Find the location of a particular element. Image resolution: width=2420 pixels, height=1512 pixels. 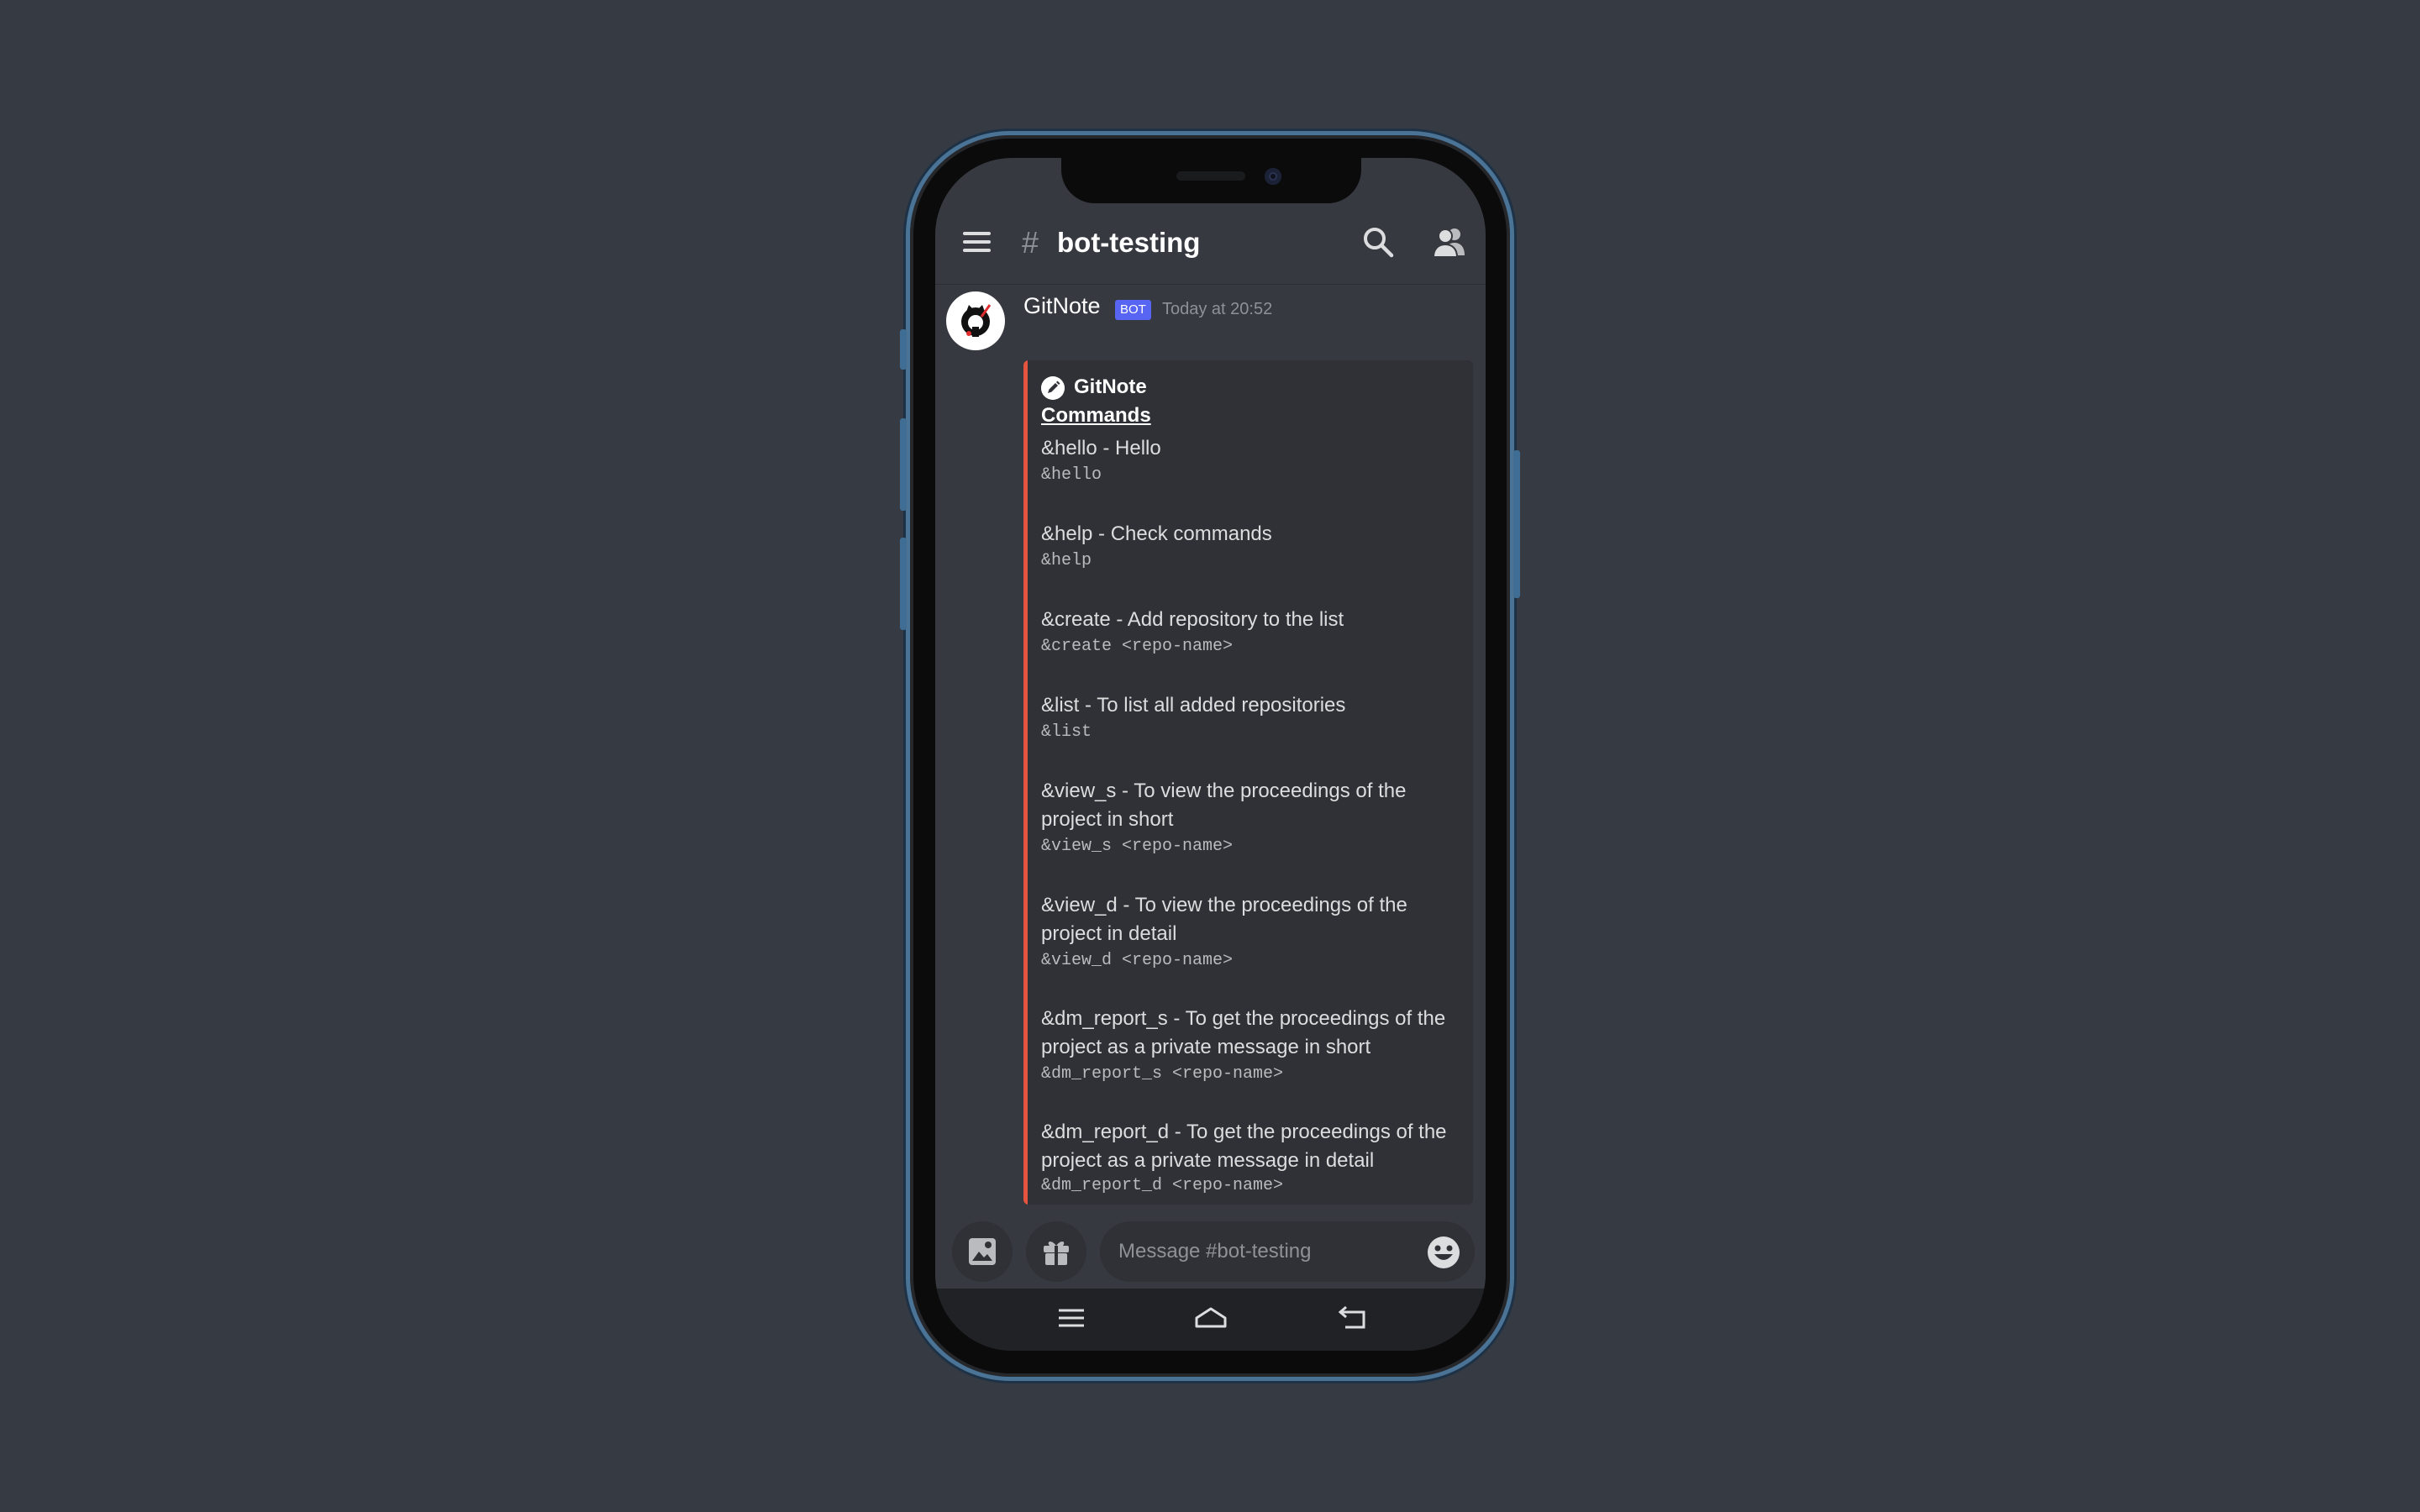

github-logo-icon is located at coordinates (976, 320).